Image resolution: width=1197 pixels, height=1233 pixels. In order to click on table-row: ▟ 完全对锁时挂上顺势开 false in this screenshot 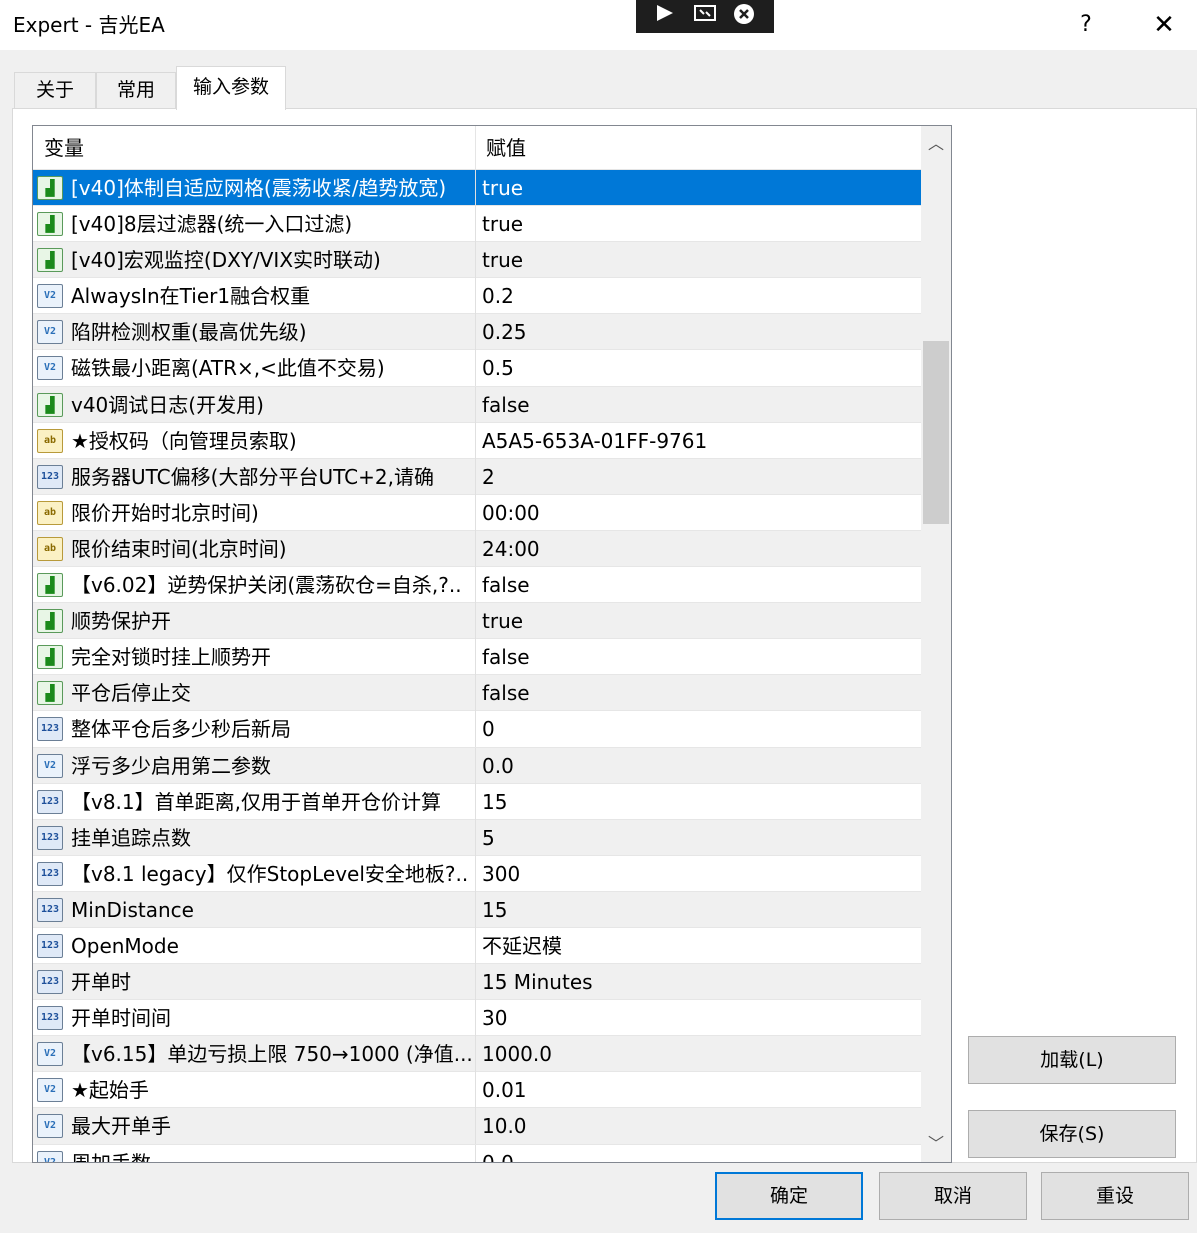, I will do `click(477, 657)`.